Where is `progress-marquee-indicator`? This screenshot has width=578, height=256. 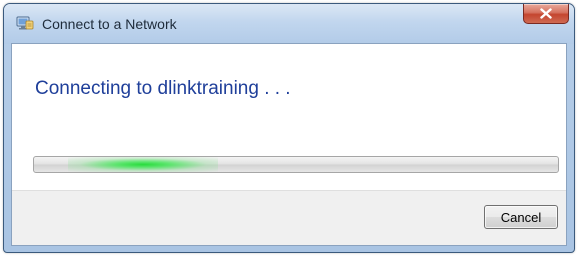
progress-marquee-indicator is located at coordinates (143, 164).